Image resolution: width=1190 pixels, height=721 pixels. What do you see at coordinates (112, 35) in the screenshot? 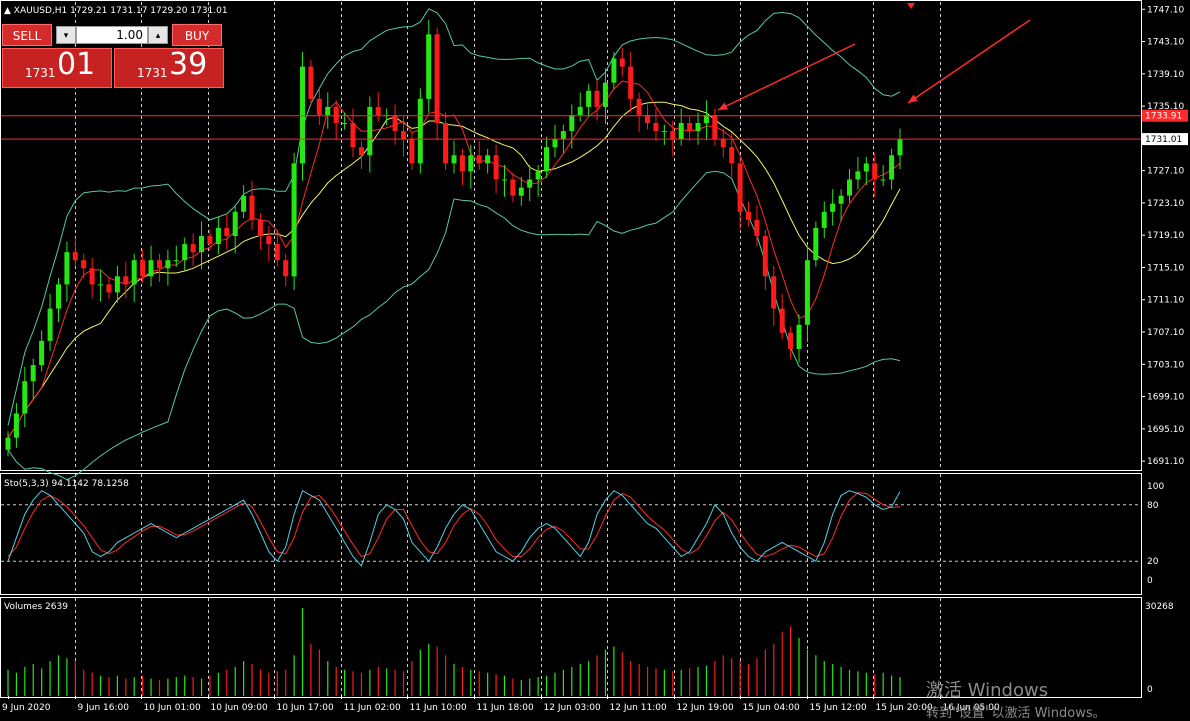
I see `lot-size-input` at bounding box center [112, 35].